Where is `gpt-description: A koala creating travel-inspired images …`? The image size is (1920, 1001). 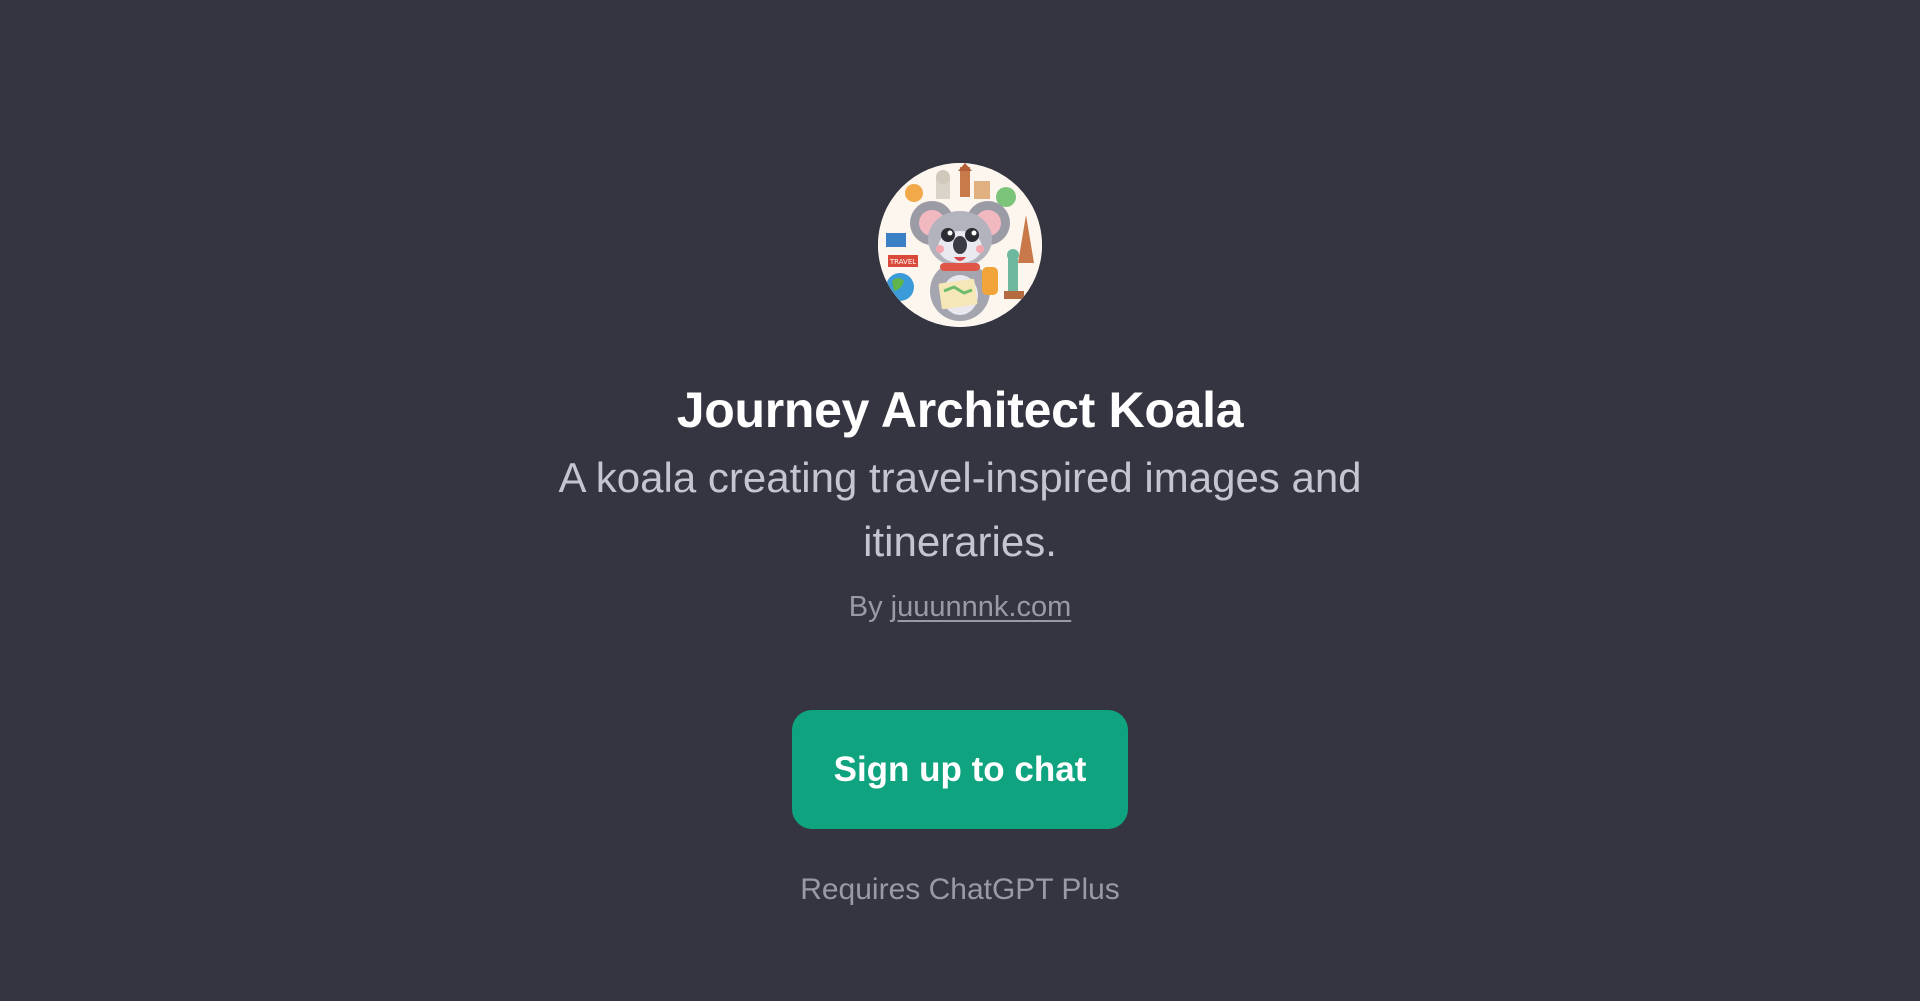 gpt-description: A koala creating travel-inspired images … is located at coordinates (960, 509).